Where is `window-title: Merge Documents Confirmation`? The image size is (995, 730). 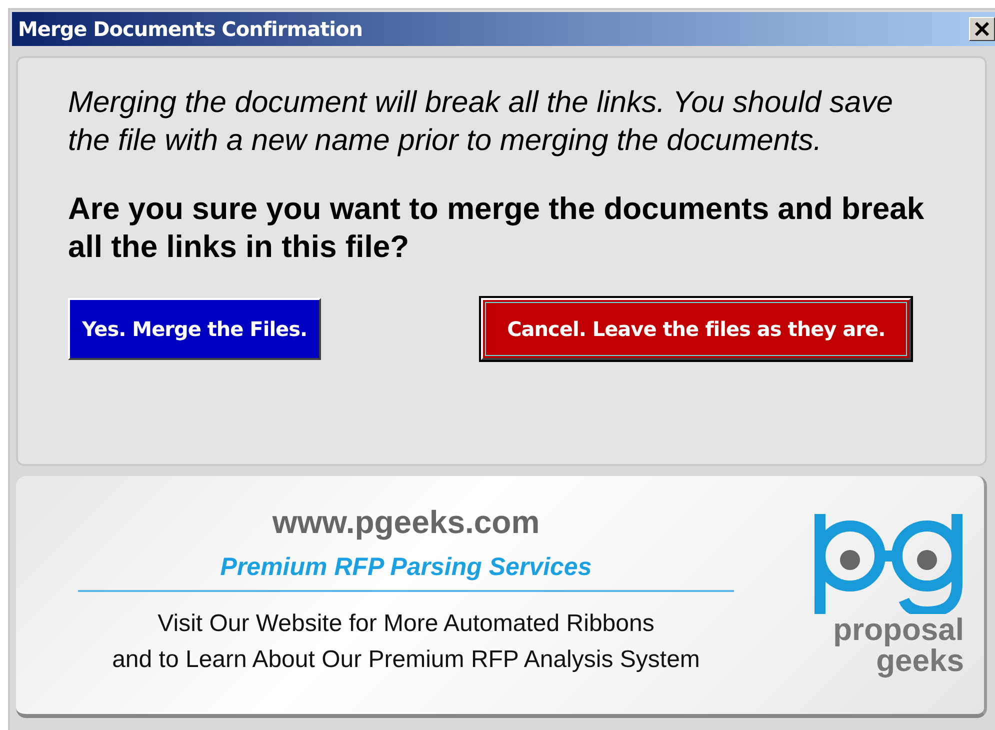 window-title: Merge Documents Confirmation is located at coordinates (189, 29).